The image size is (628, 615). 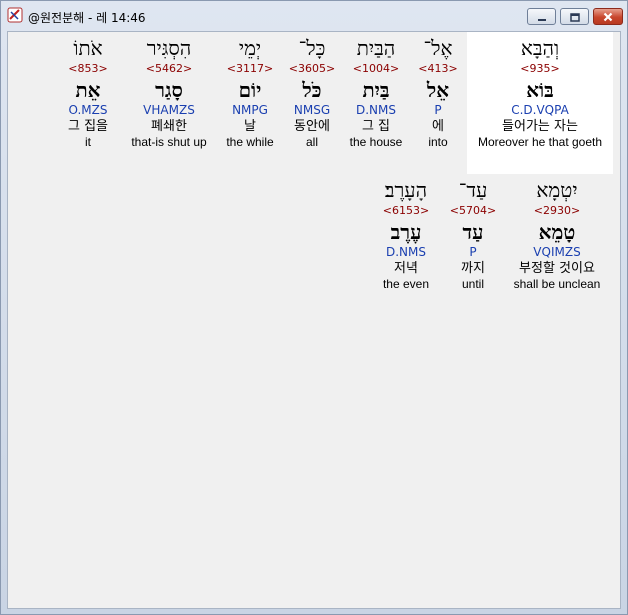 What do you see at coordinates (438, 48) in the screenshot?
I see `hebrew-word: אֶל־` at bounding box center [438, 48].